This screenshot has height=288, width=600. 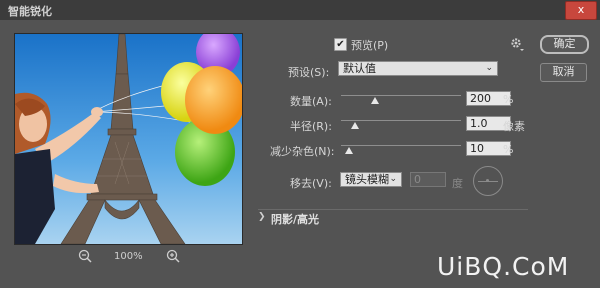 I want to click on zoom-out-icon, so click(x=85, y=257).